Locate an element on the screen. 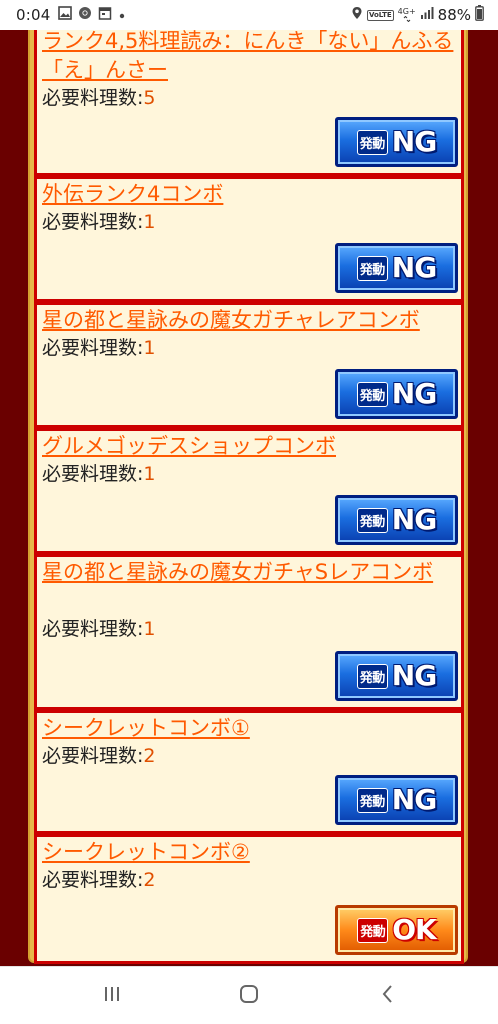 This screenshot has width=498, height=1024. activation-ok-button: 発動 OK is located at coordinates (396, 930).